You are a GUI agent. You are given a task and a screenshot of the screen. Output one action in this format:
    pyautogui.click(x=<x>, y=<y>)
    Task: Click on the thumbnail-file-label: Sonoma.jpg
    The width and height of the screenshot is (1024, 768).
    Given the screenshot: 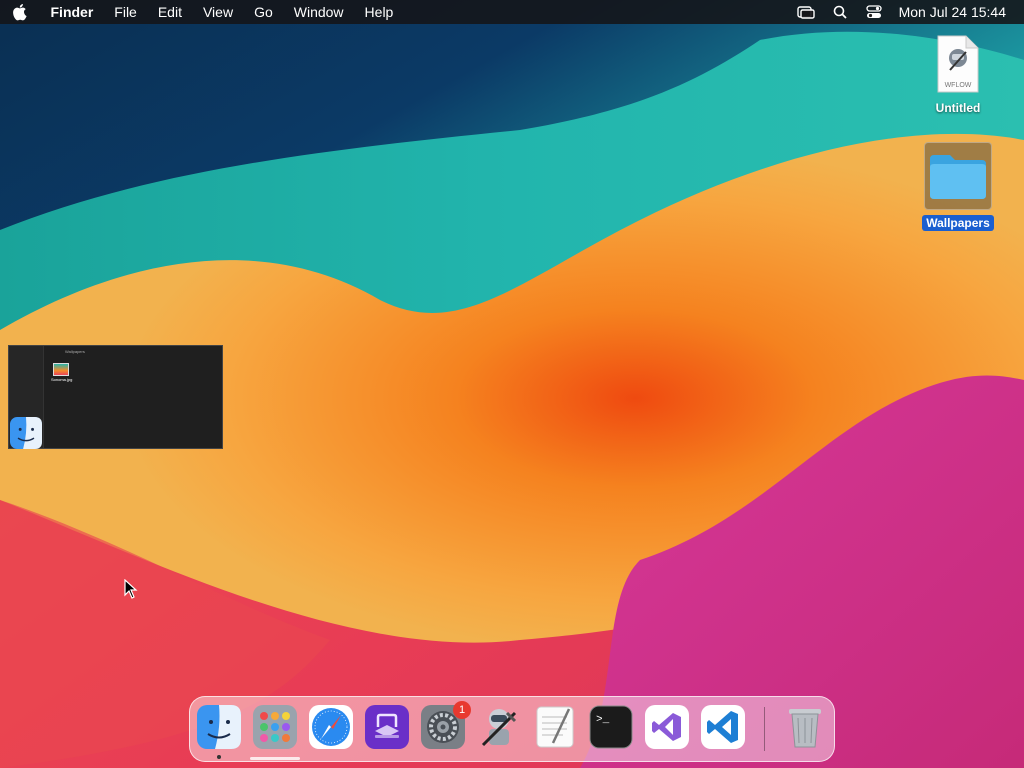 What is the action you would take?
    pyautogui.click(x=62, y=379)
    